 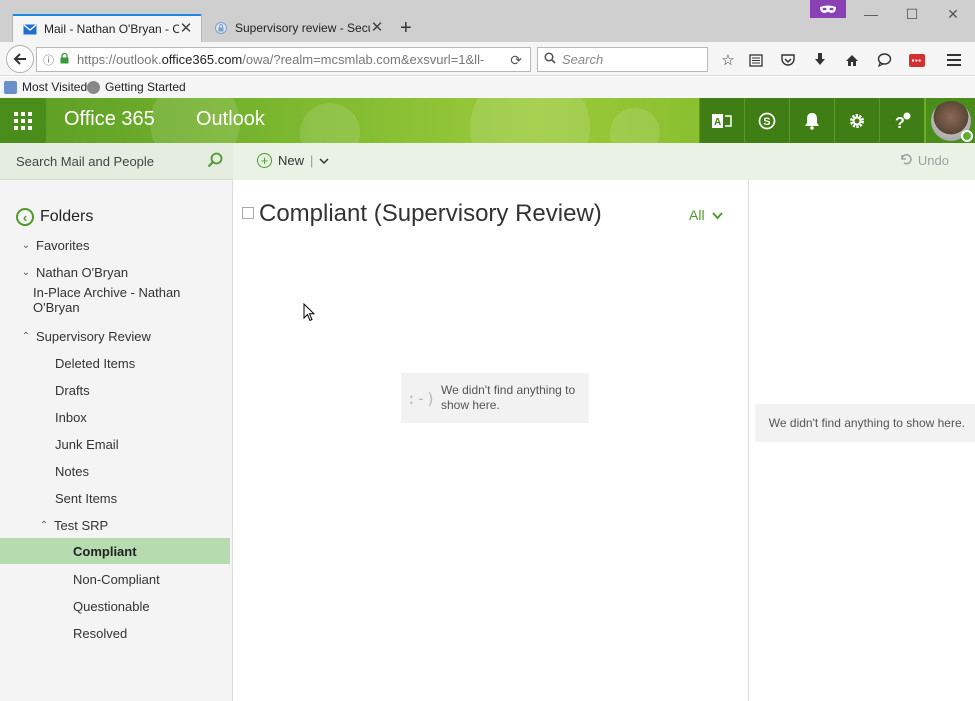 What do you see at coordinates (622, 59) in the screenshot?
I see `browser-search-input: Search` at bounding box center [622, 59].